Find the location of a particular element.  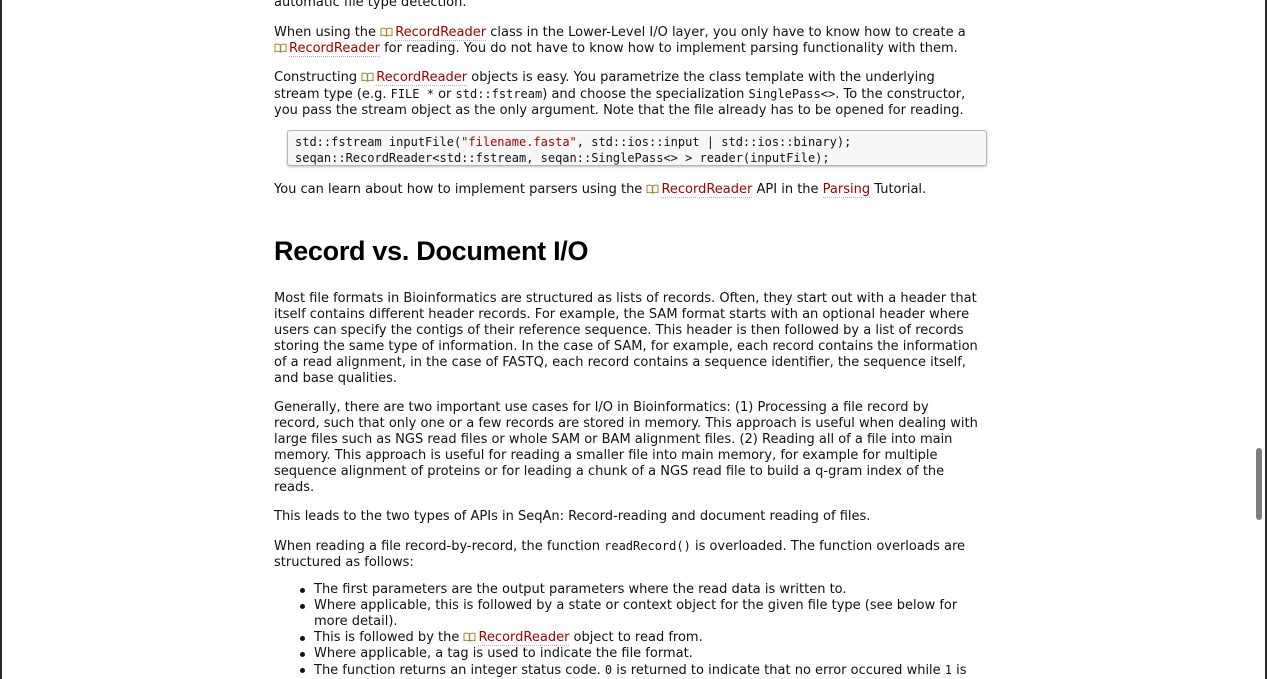

inline-code: std::fstream is located at coordinates (499, 94).